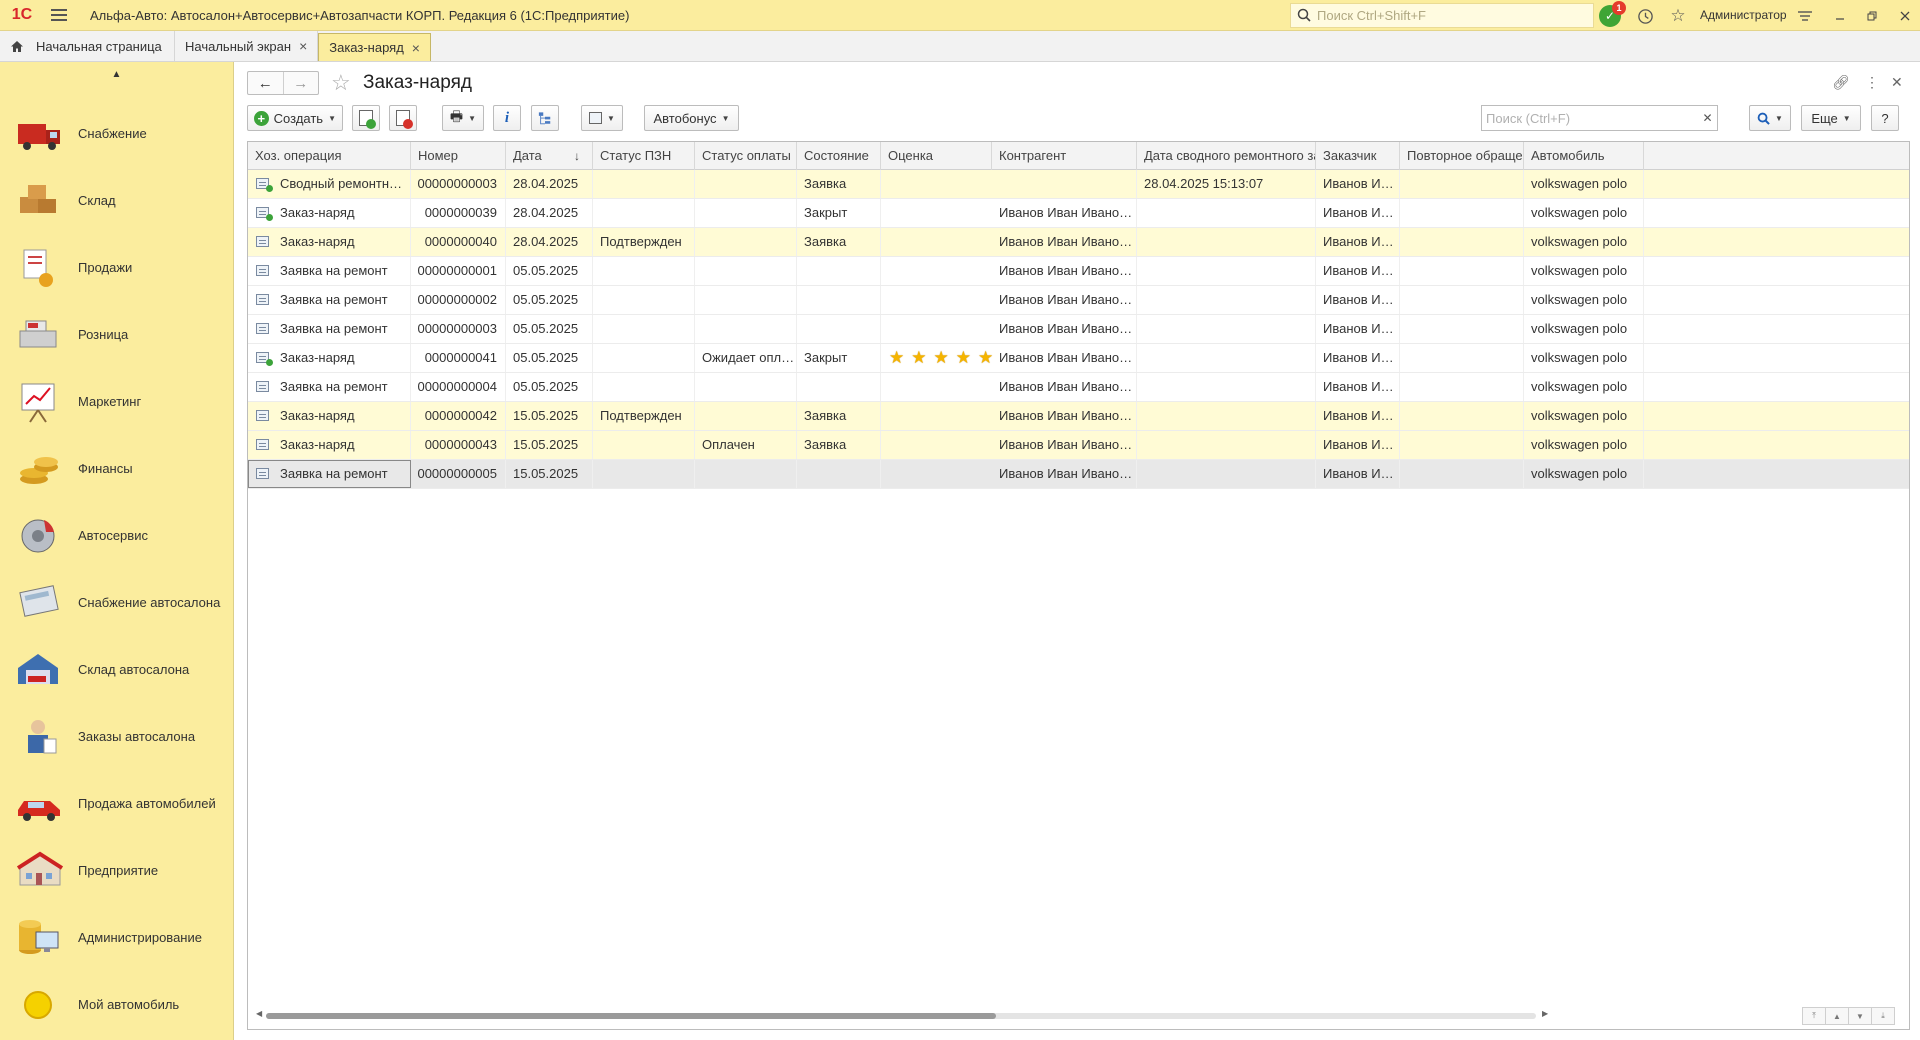  Describe the element at coordinates (839, 156) in the screenshot. I see `column-header: Состояние` at that location.